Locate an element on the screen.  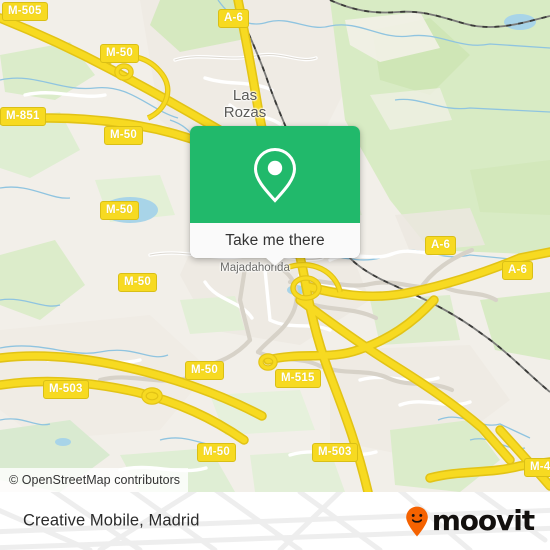
place-label-las-rozas: Las Rozas is located at coordinates (245, 104).